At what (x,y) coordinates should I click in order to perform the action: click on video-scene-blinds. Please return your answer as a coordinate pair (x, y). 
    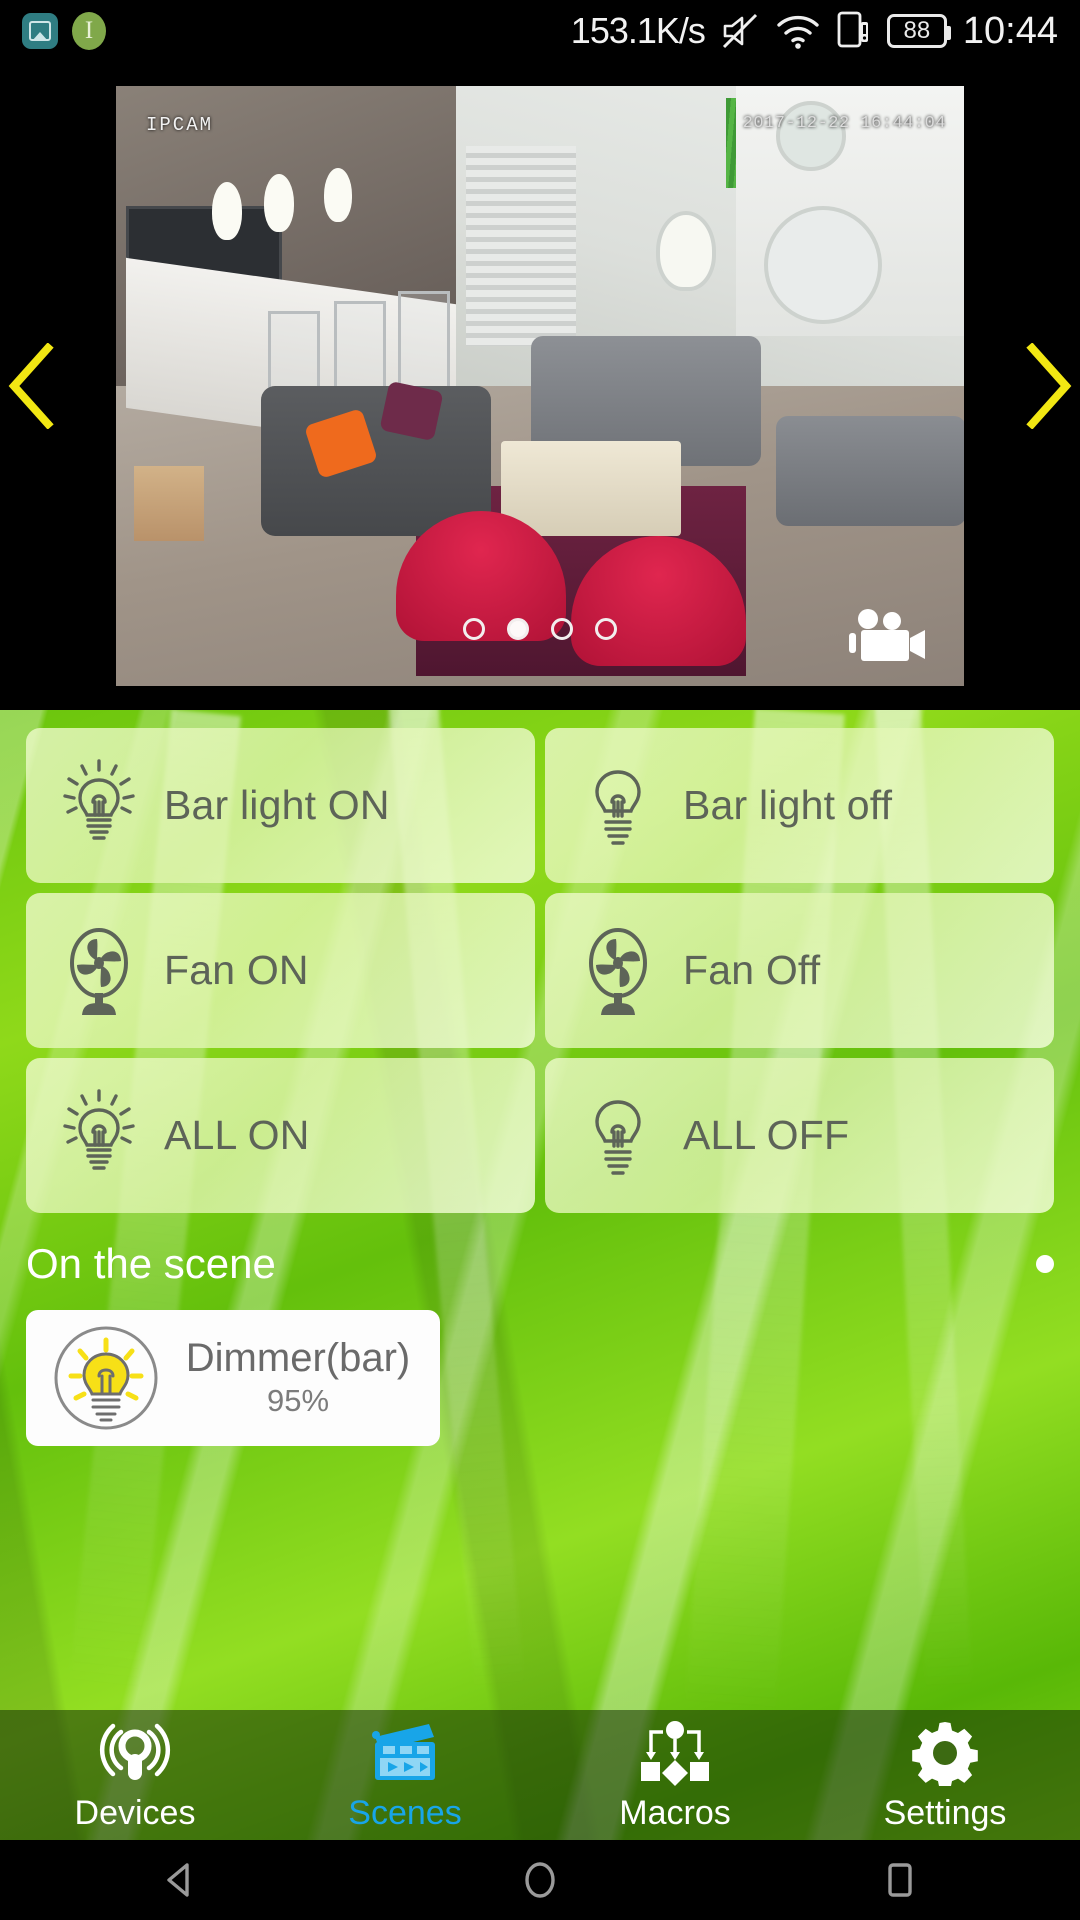
    Looking at the image, I should click on (521, 246).